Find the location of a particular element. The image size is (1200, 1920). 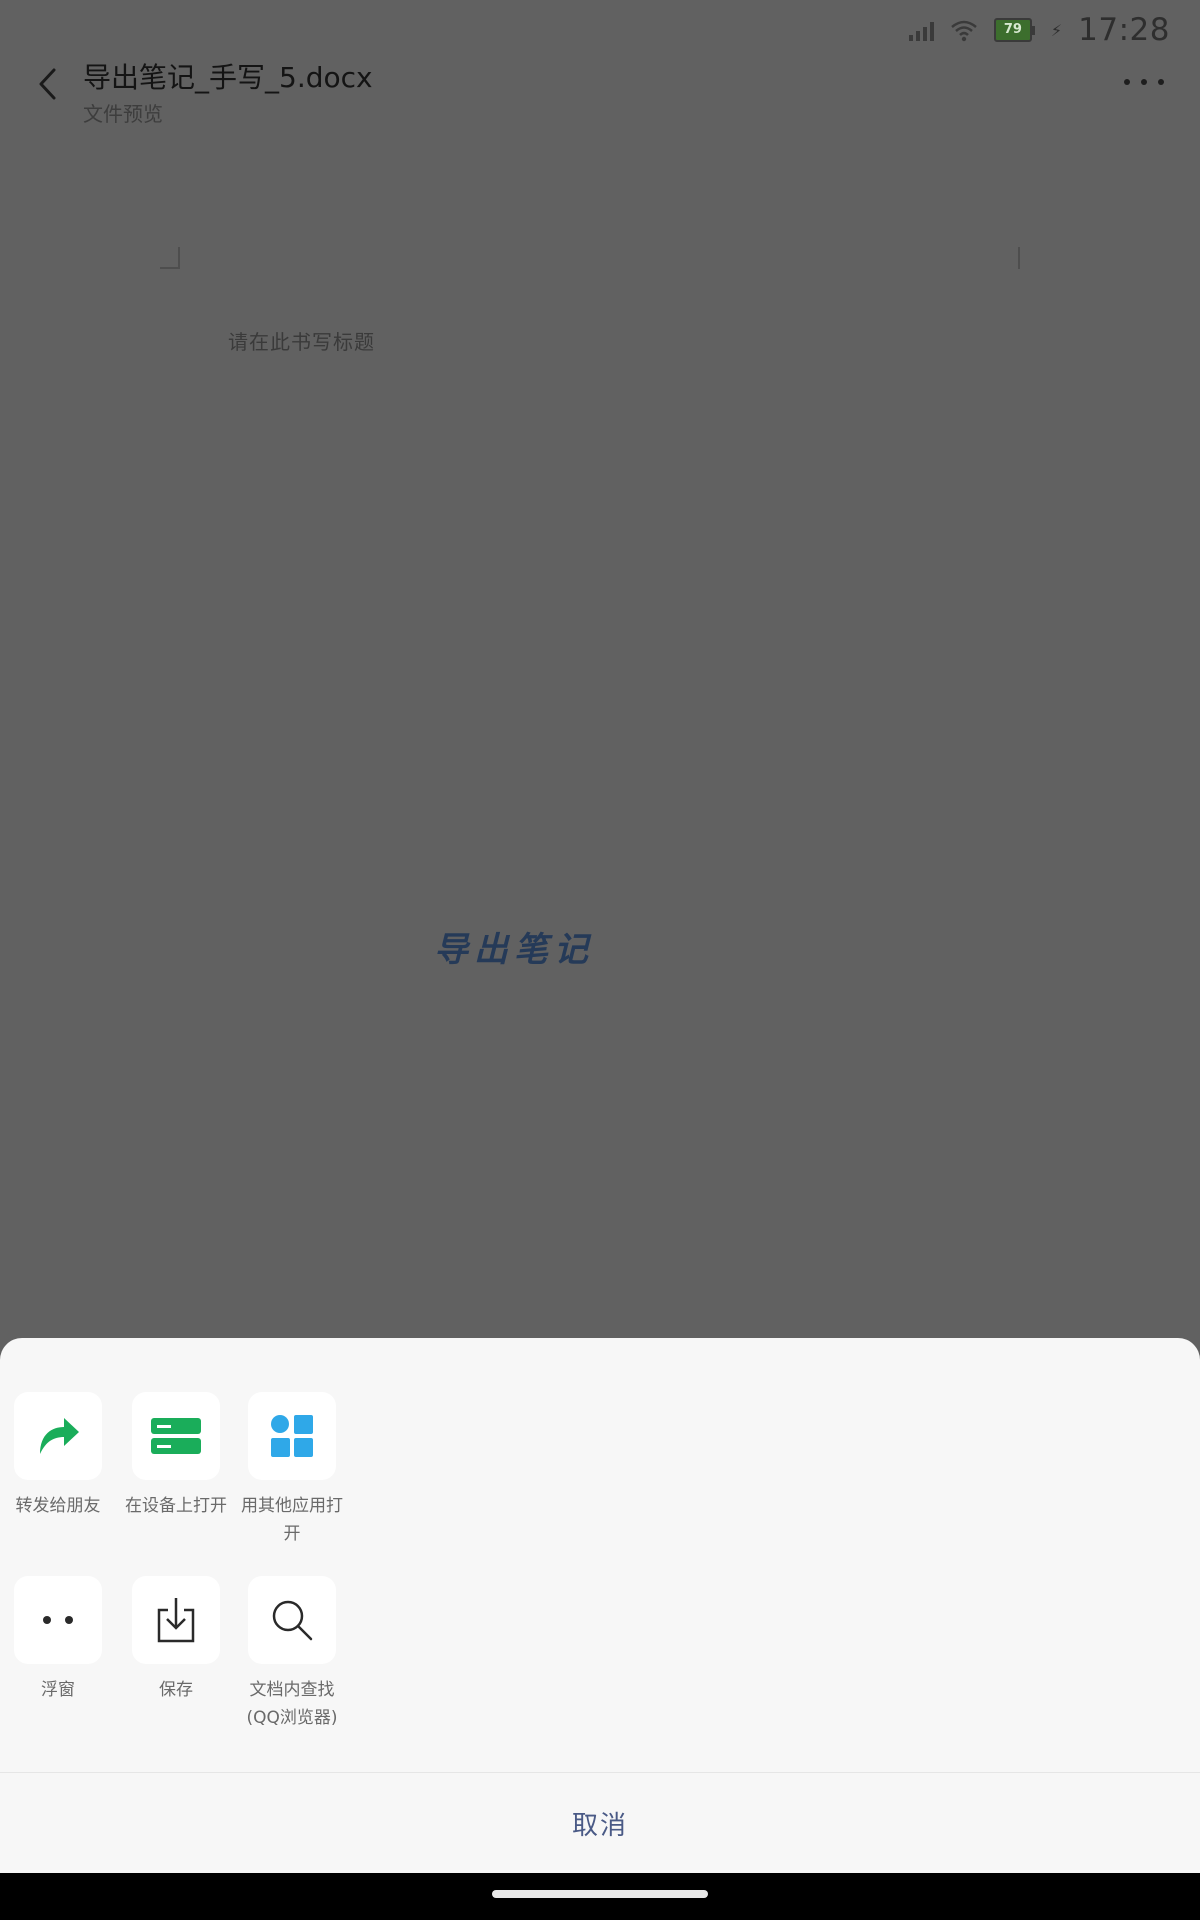

device-icon is located at coordinates (176, 1436).